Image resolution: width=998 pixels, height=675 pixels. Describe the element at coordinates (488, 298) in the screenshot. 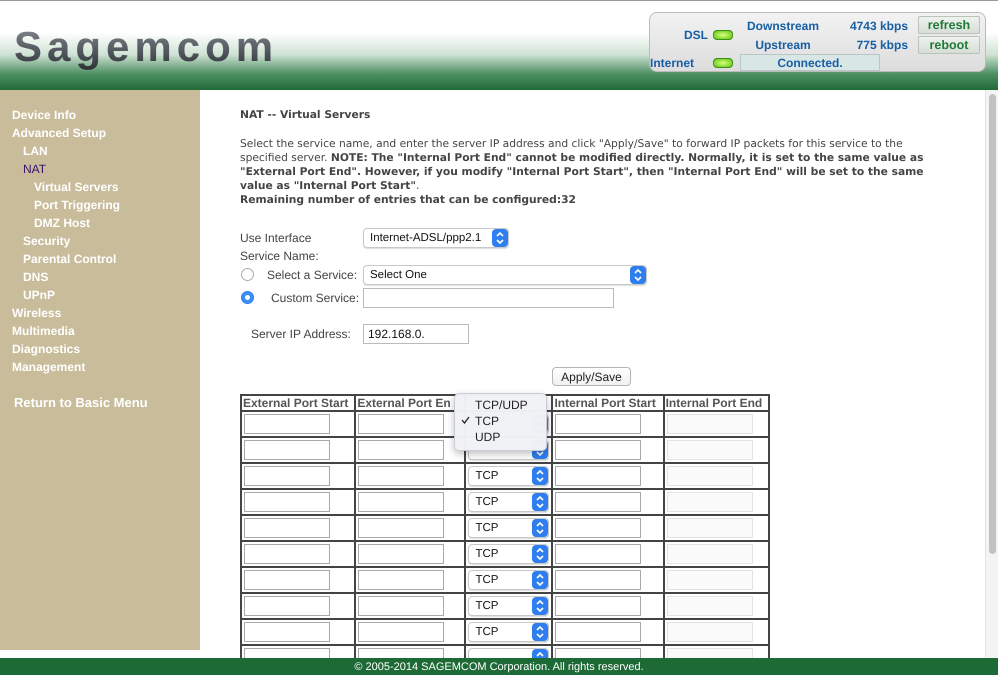

I see `custom-service-field` at that location.